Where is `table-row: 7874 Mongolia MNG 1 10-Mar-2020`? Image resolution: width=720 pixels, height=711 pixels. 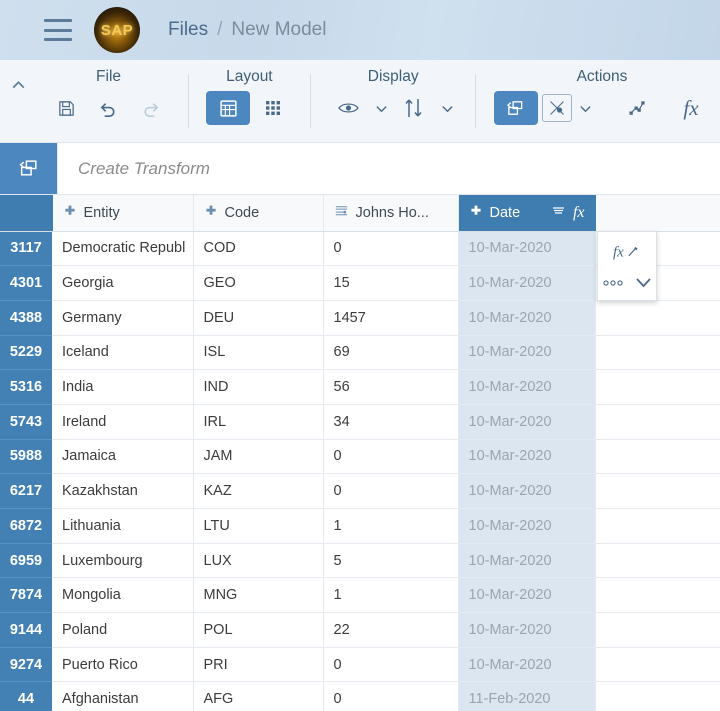
table-row: 7874 Mongolia MNG 1 10-Mar-2020 is located at coordinates (360, 595).